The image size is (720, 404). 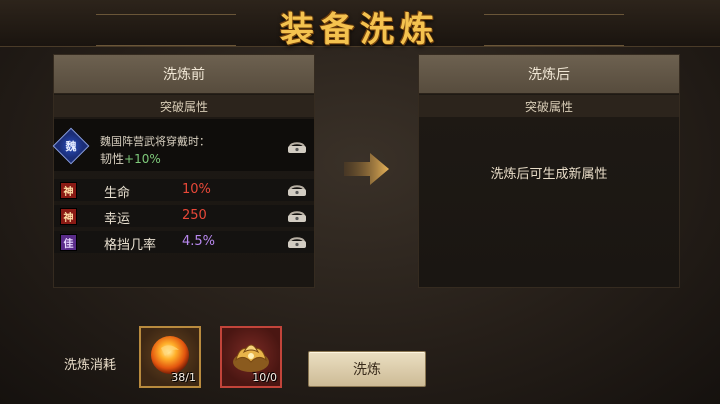 I want to click on stat-name: 幸运, so click(x=117, y=219).